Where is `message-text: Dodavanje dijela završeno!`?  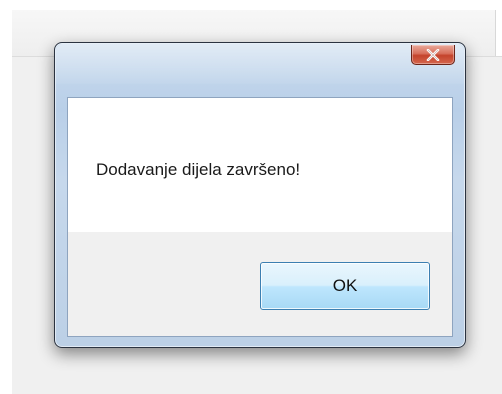 message-text: Dodavanje dijela završeno! is located at coordinates (198, 169).